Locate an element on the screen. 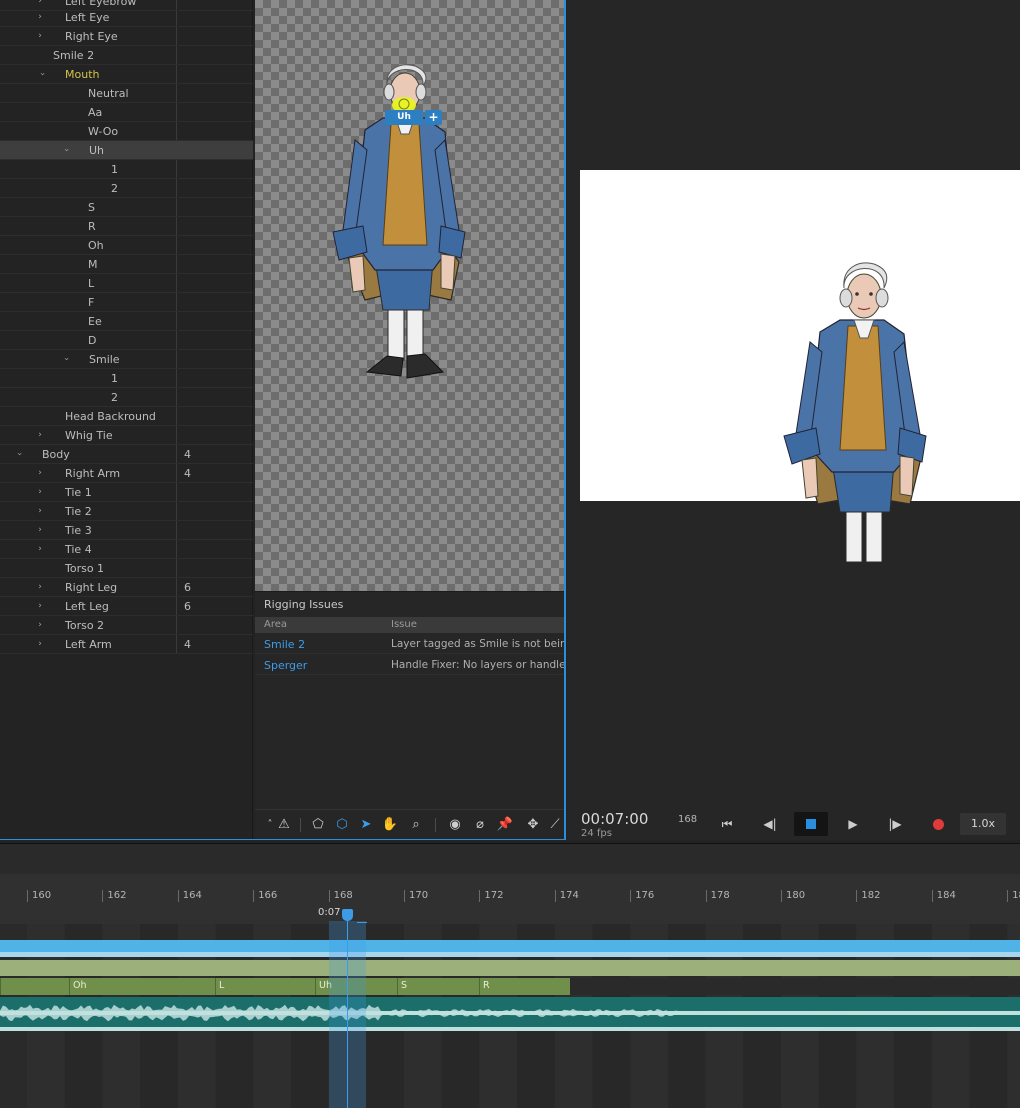 Image resolution: width=1020 pixels, height=1108 pixels. zoom-icon: ⌕ is located at coordinates (416, 825).